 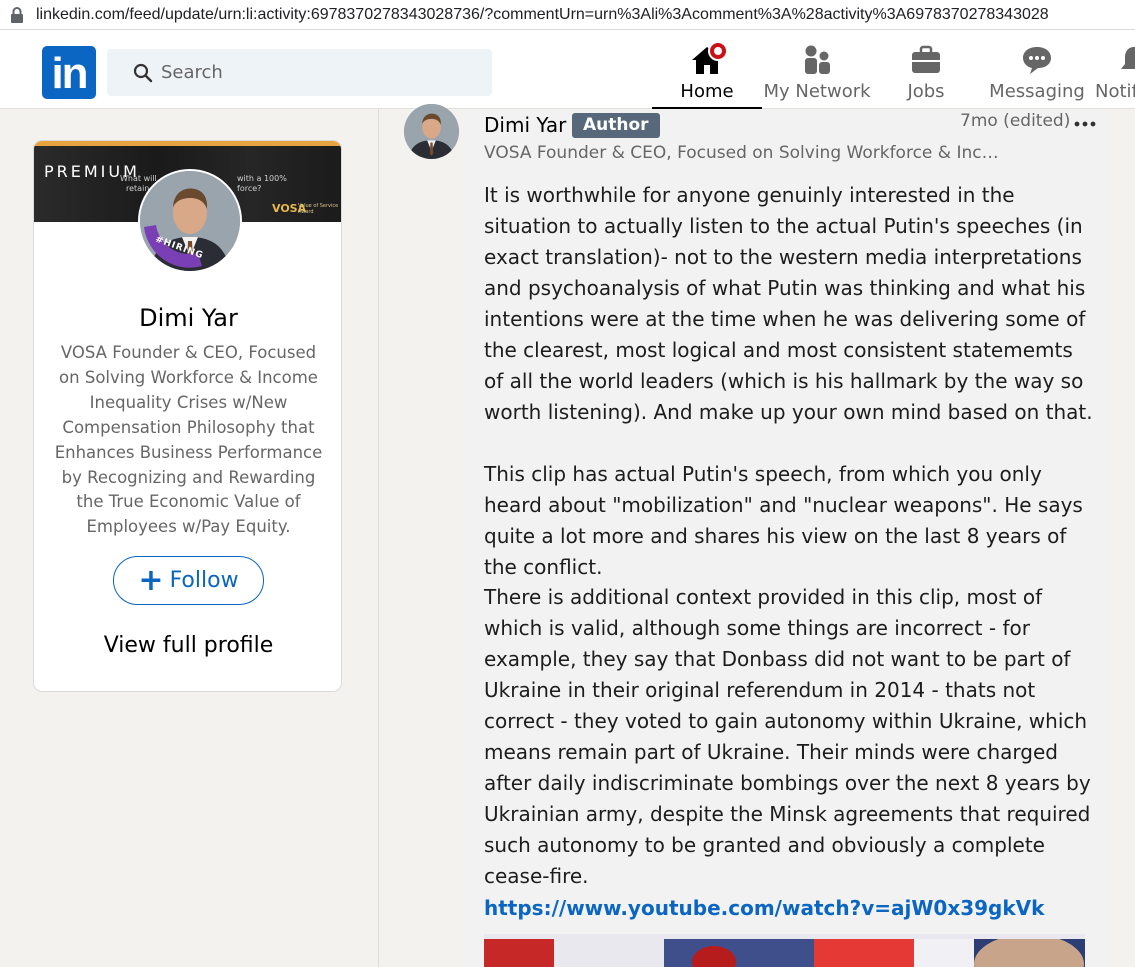 I want to click on nav-my-network: My Network, so click(x=817, y=69).